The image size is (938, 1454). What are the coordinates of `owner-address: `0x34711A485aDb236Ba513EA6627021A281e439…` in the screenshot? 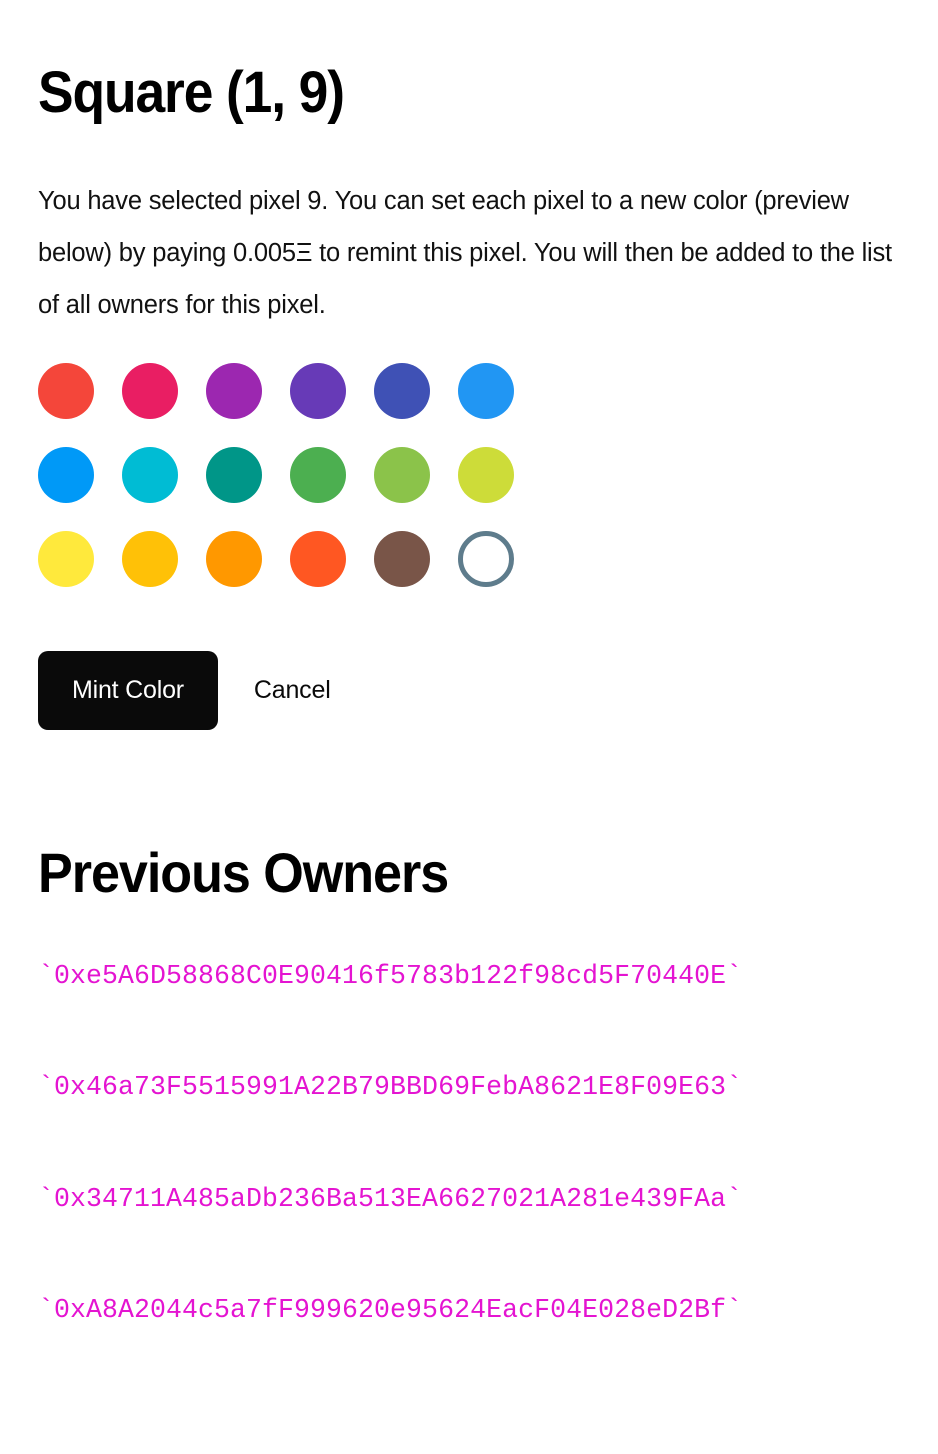 It's located at (390, 1198).